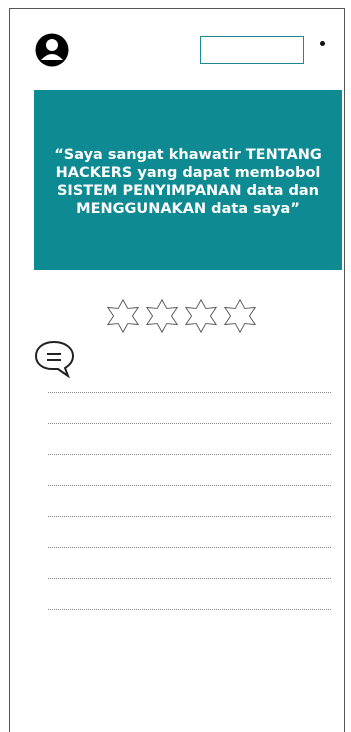  I want to click on rating-stars, so click(181, 316).